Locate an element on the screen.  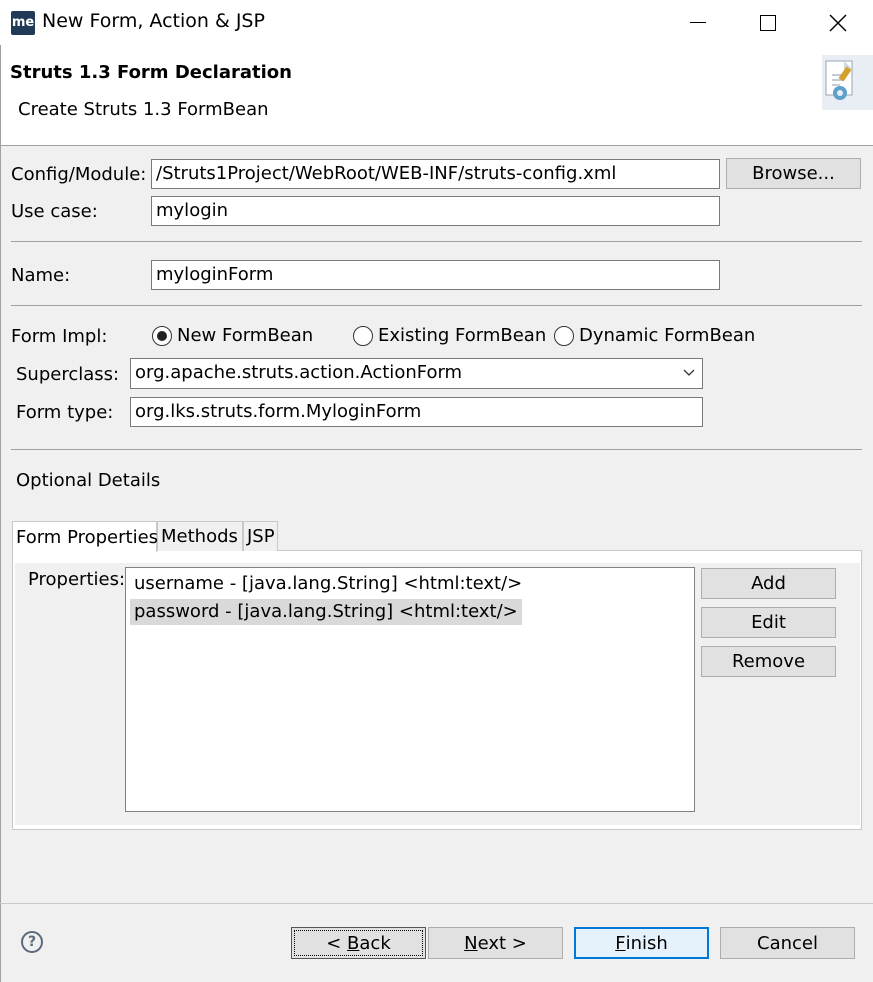
page-description: Create Struts 1.3 FormBean is located at coordinates (143, 109).